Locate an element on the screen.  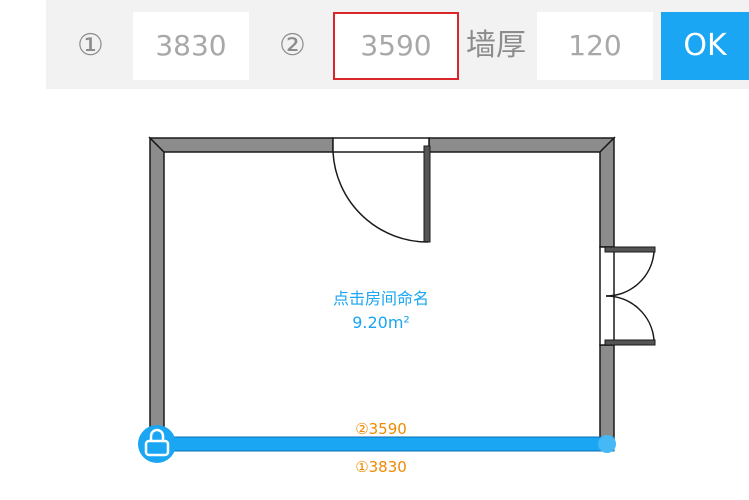
lock-icon is located at coordinates (157, 444).